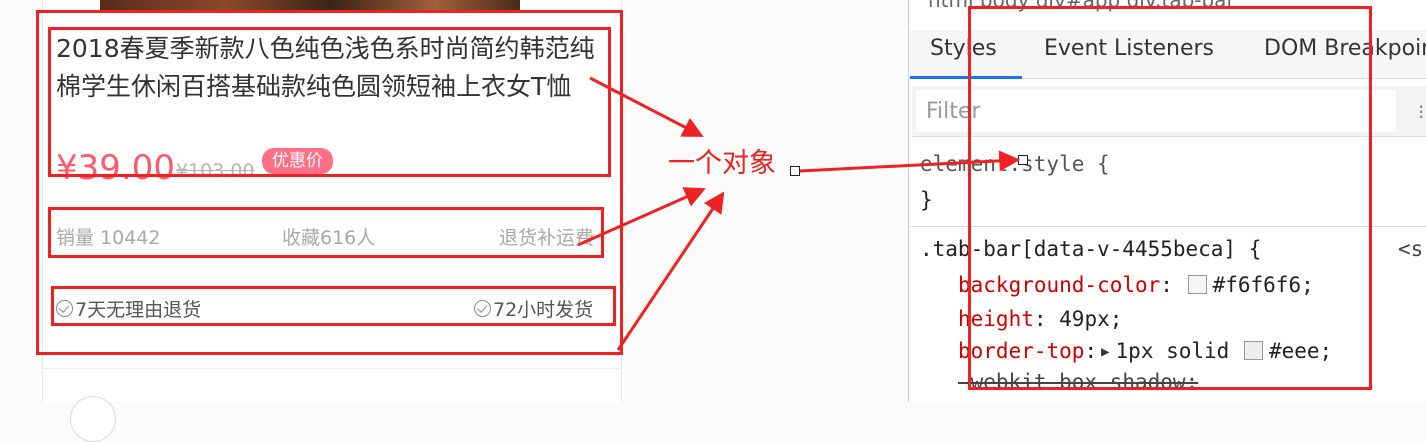 This screenshot has height=442, width=1426. Describe the element at coordinates (1421, 112) in the screenshot. I see `more-options-icon: ⁝` at that location.